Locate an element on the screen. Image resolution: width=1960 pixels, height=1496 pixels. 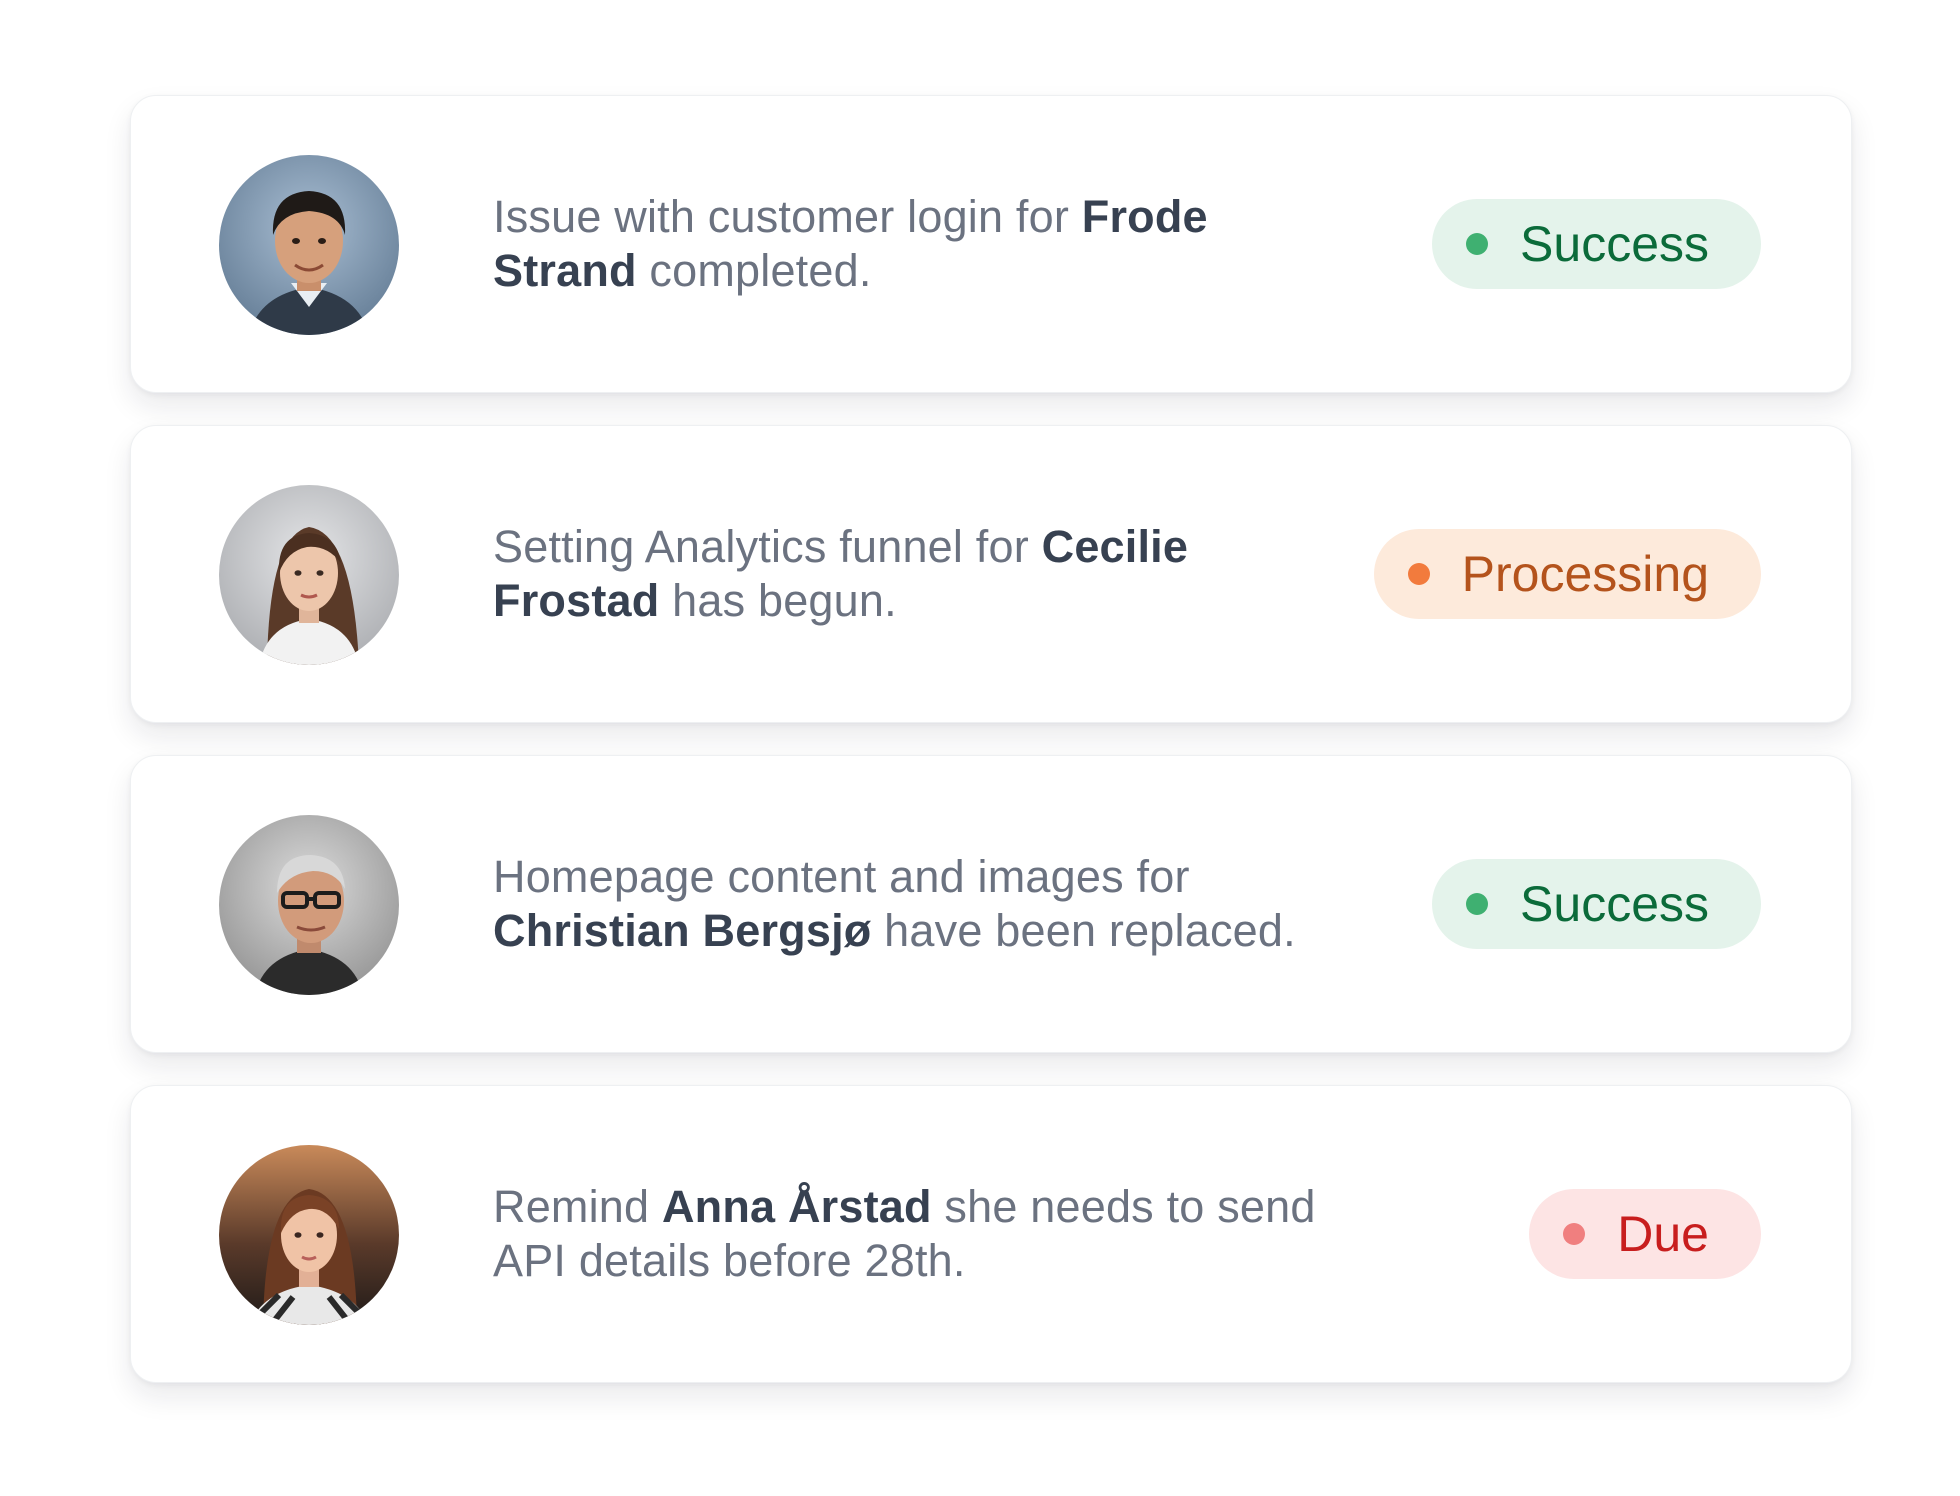
status-badge: Processing is located at coordinates (1567, 574).